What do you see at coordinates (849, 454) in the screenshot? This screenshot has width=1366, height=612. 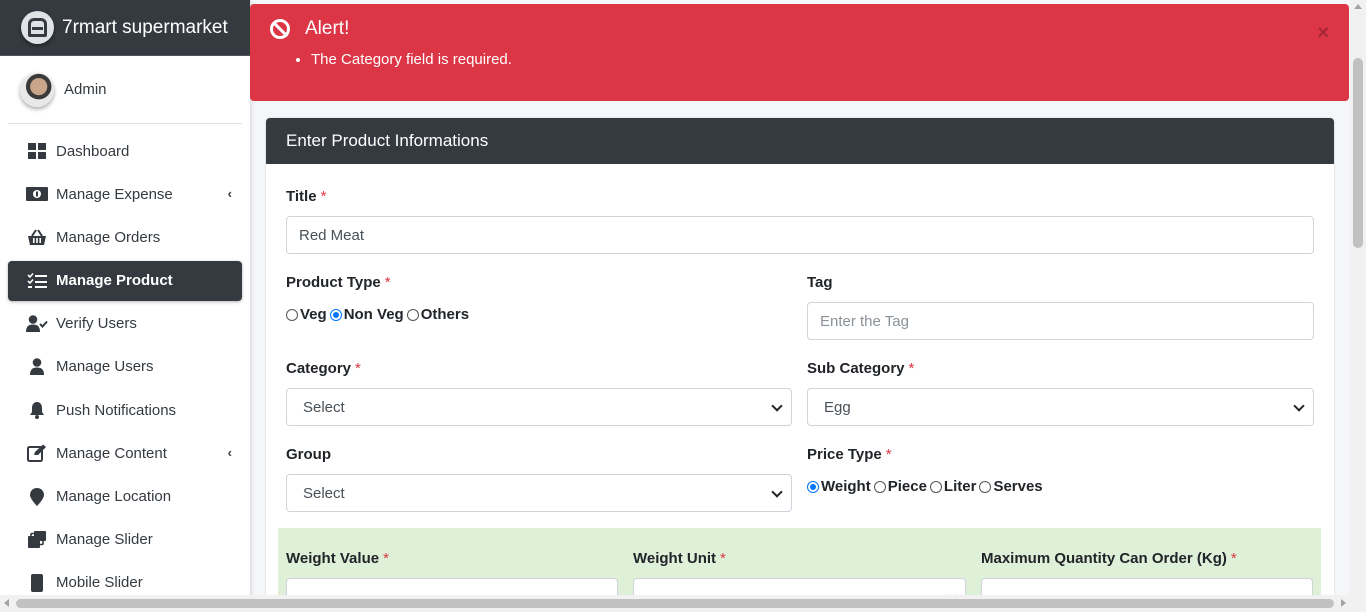 I see `price-type-label: Price Type *` at bounding box center [849, 454].